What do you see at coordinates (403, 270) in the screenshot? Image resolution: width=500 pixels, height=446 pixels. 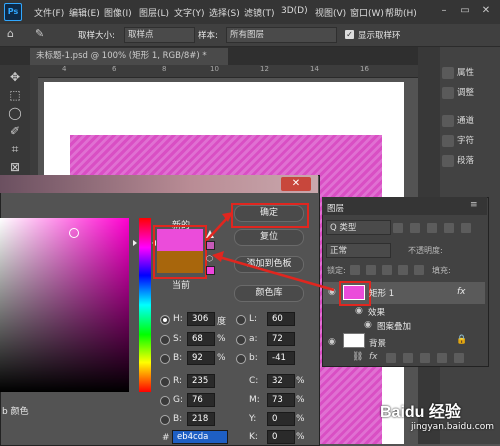 I see `lock-artboard-icon` at bounding box center [403, 270].